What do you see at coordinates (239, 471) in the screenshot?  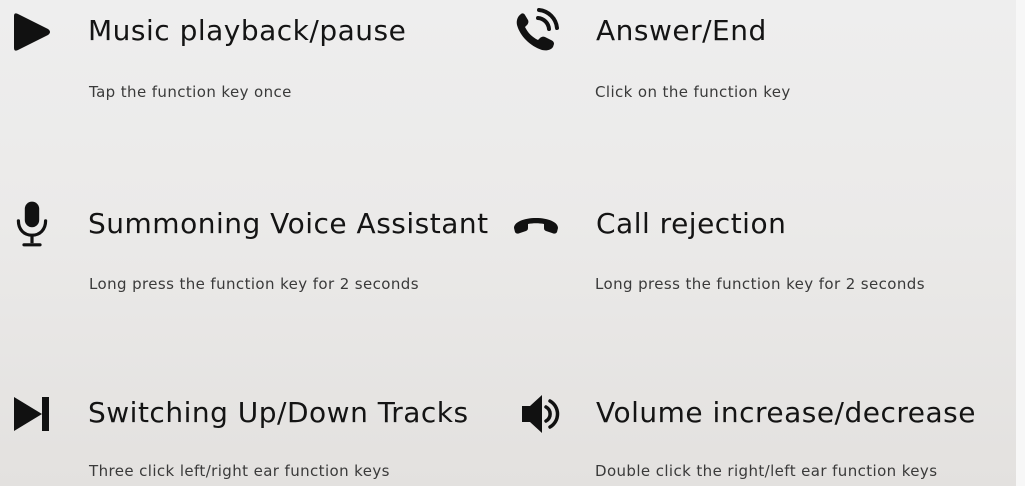 I see `feature-description: Three click left/right ear function keys` at bounding box center [239, 471].